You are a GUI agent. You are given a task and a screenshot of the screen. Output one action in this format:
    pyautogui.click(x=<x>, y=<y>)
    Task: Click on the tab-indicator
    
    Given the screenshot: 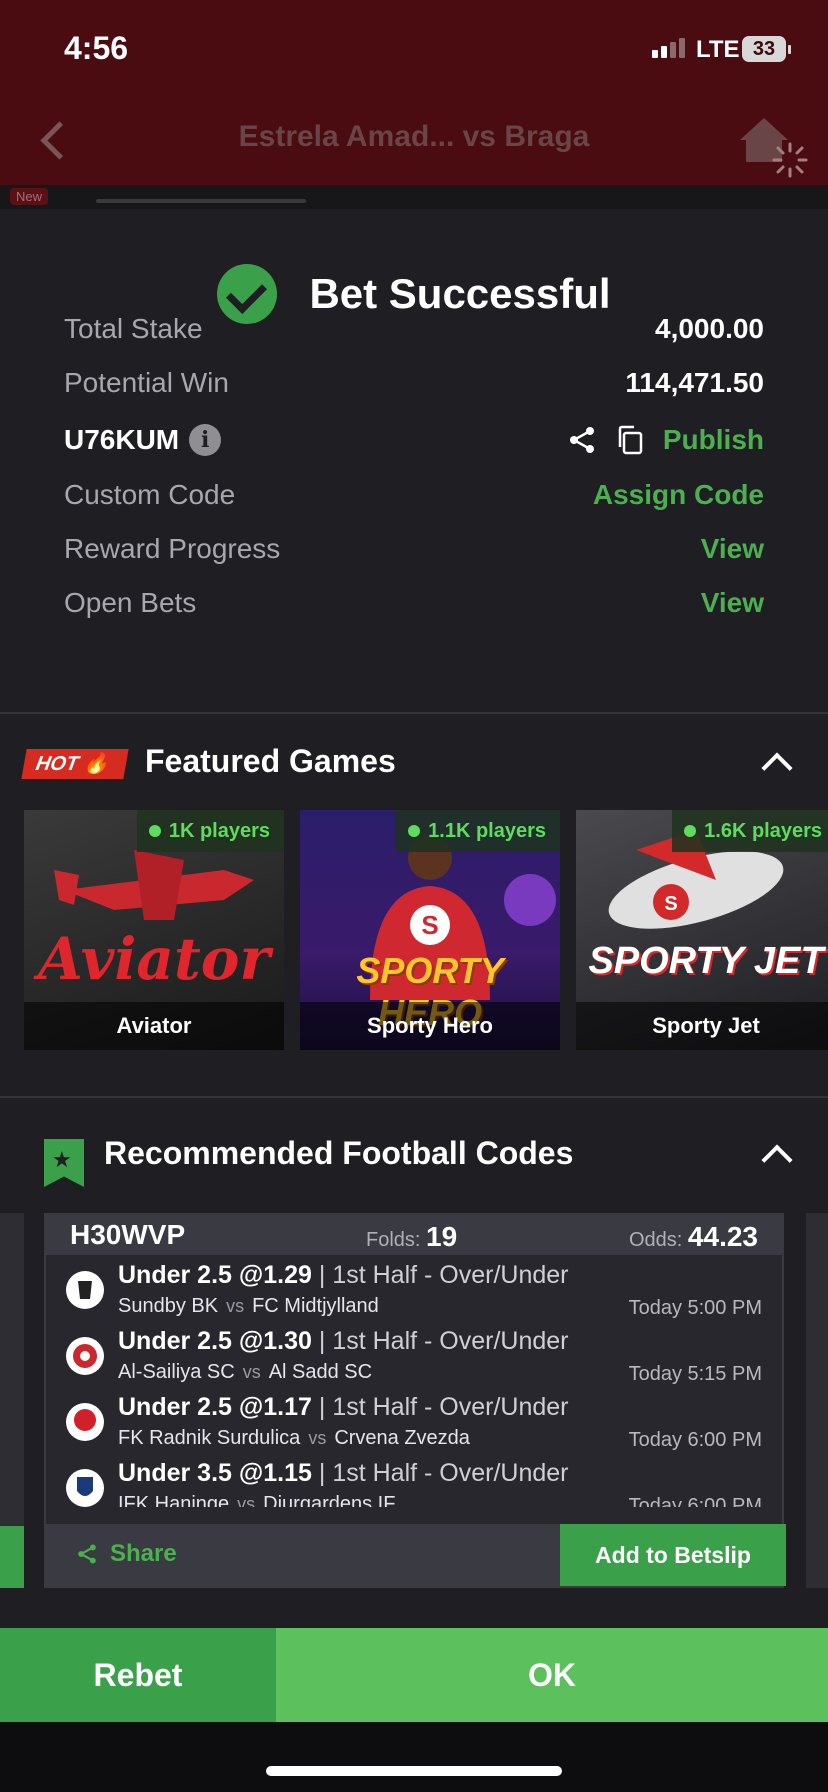 What is the action you would take?
    pyautogui.click(x=201, y=201)
    